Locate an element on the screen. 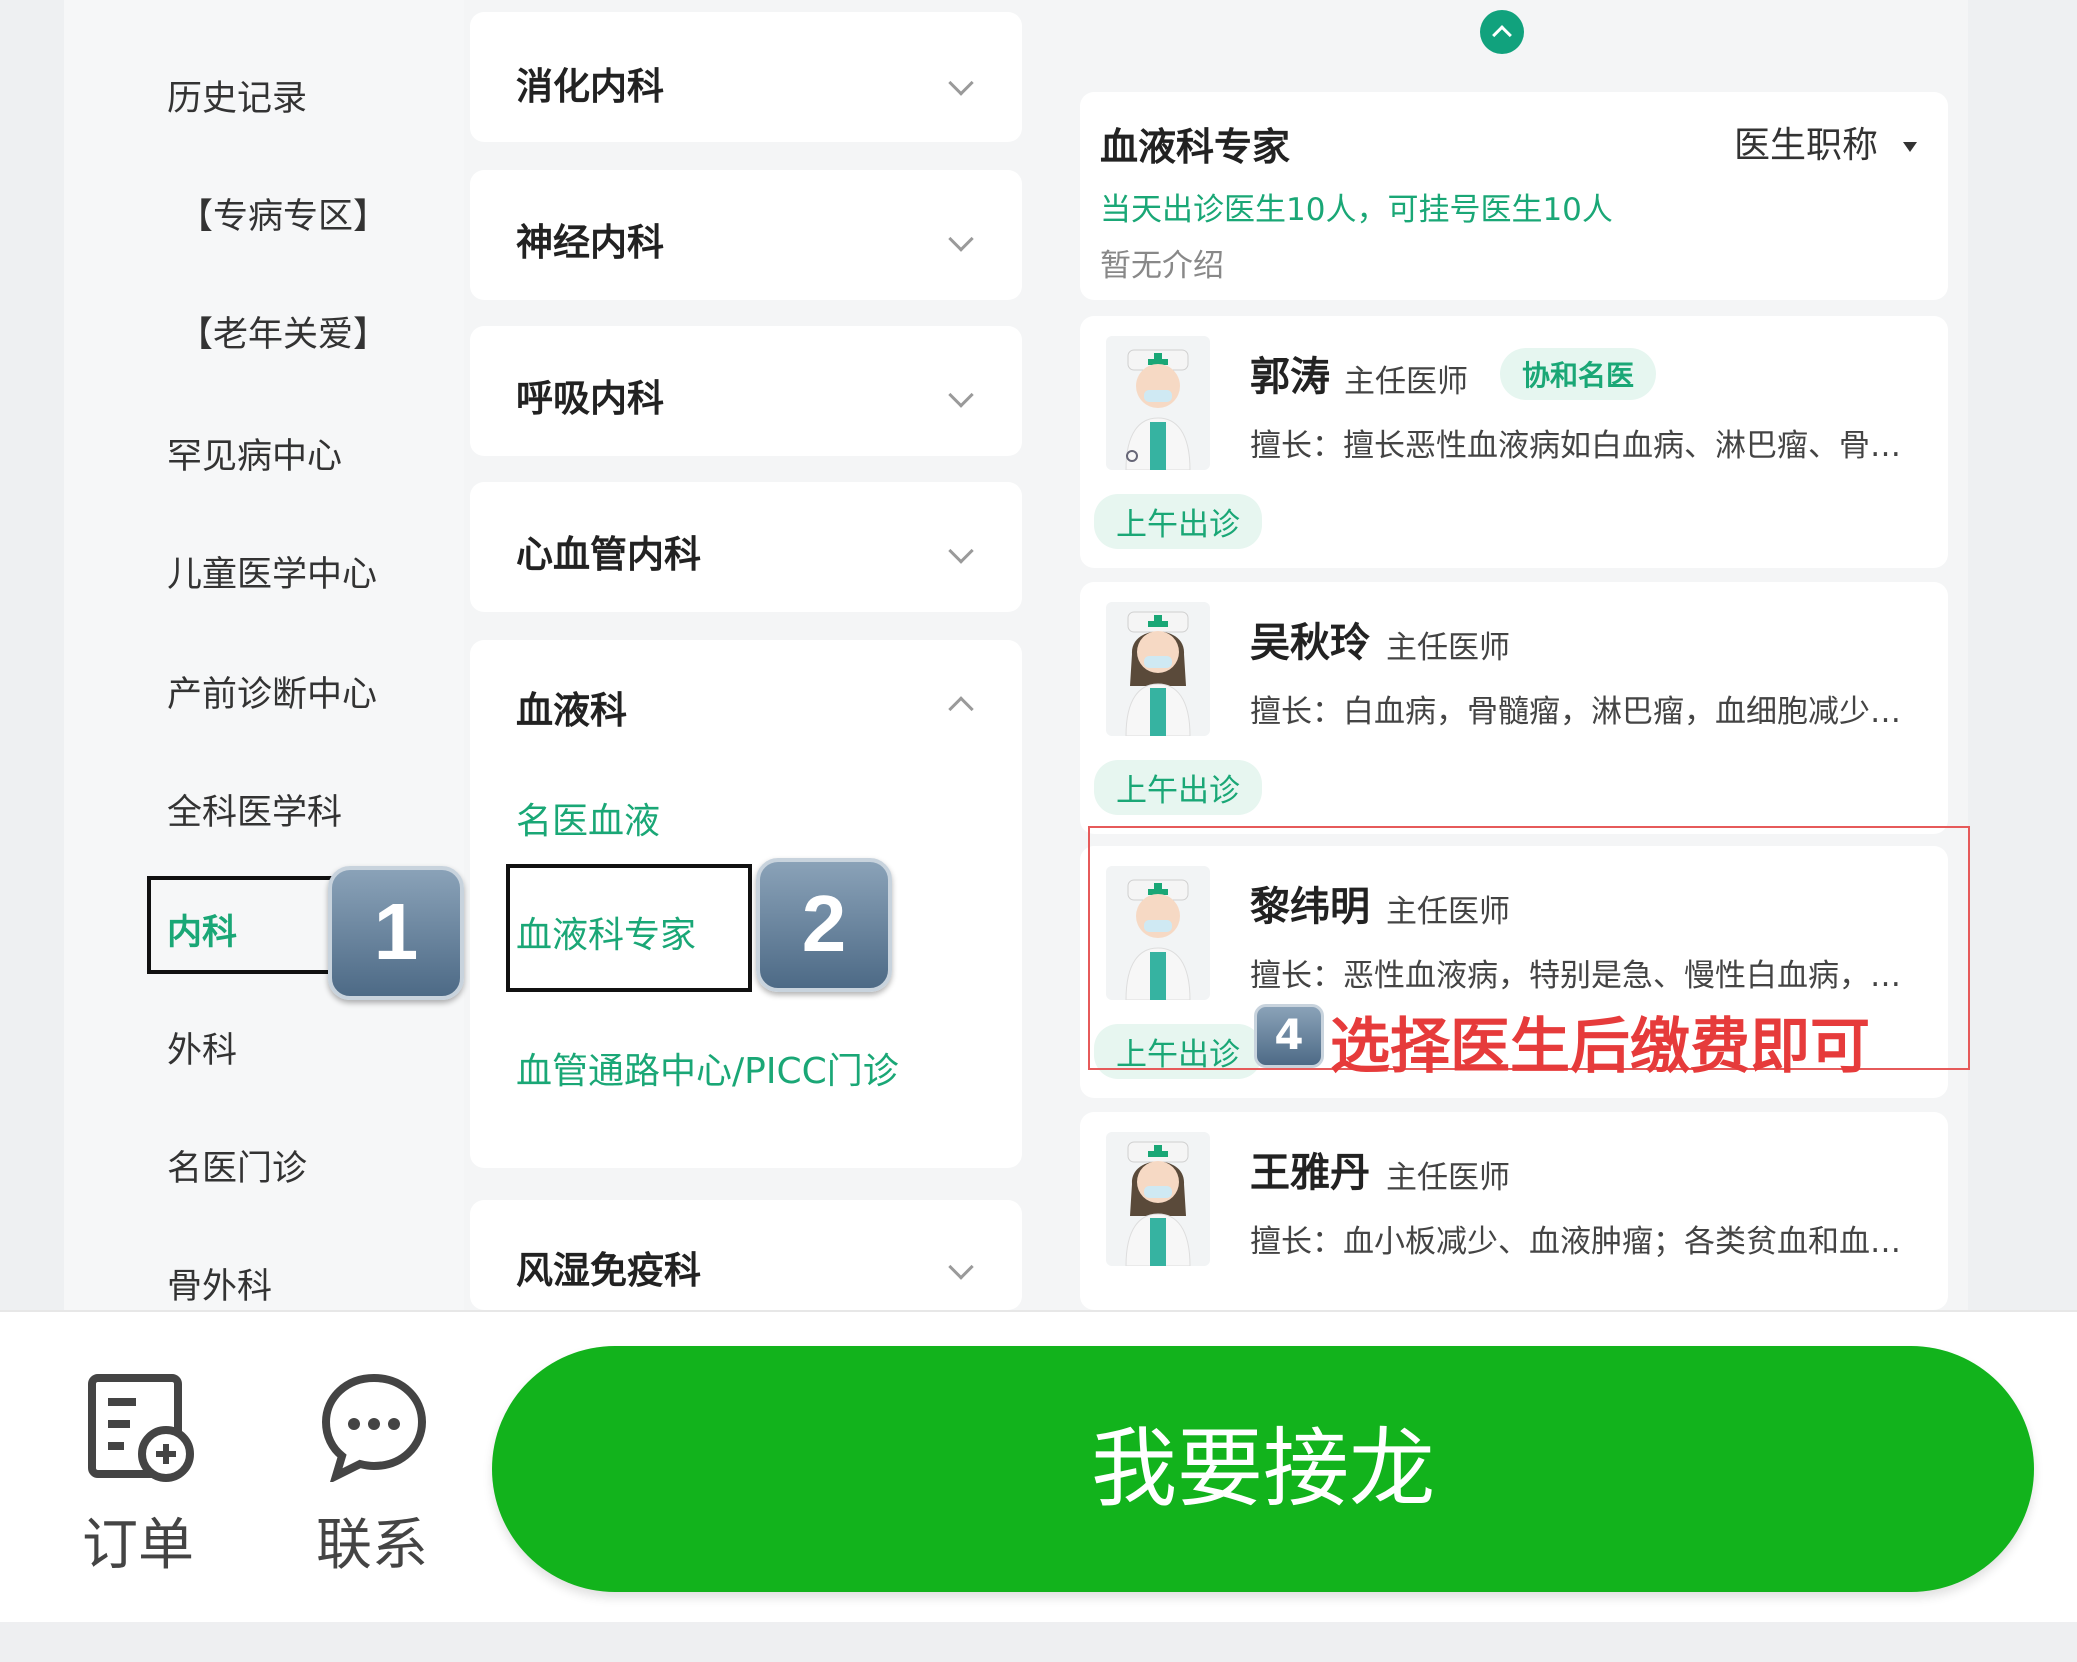  order-label: 订单 is located at coordinates (138, 1540).